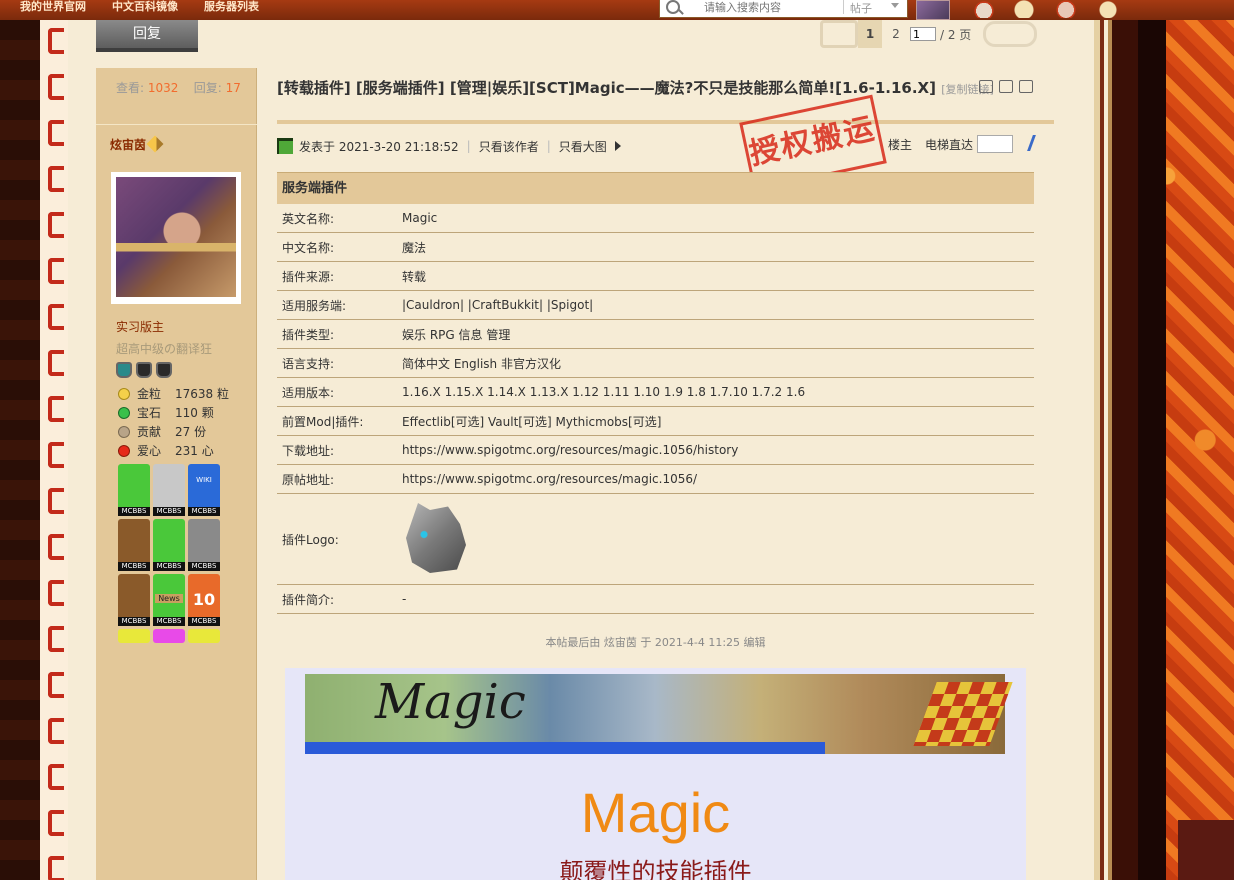  What do you see at coordinates (194, 413) in the screenshot?
I see `credit-value: 110 颗` at bounding box center [194, 413].